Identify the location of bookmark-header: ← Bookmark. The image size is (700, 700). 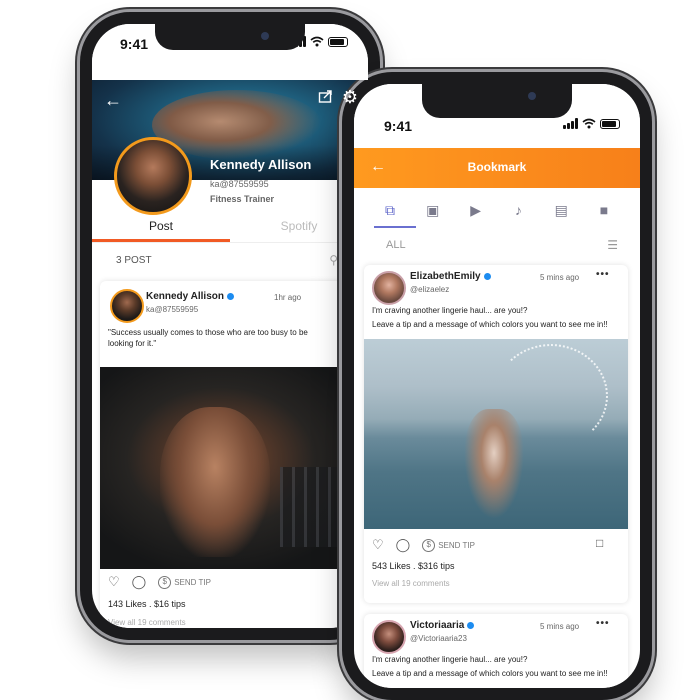
(497, 168).